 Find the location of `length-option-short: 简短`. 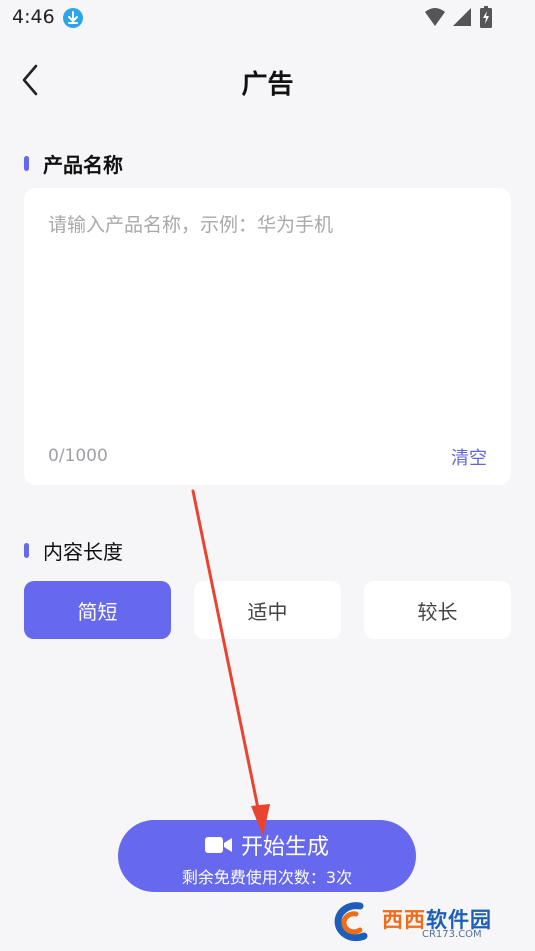

length-option-short: 简短 is located at coordinates (97, 610).